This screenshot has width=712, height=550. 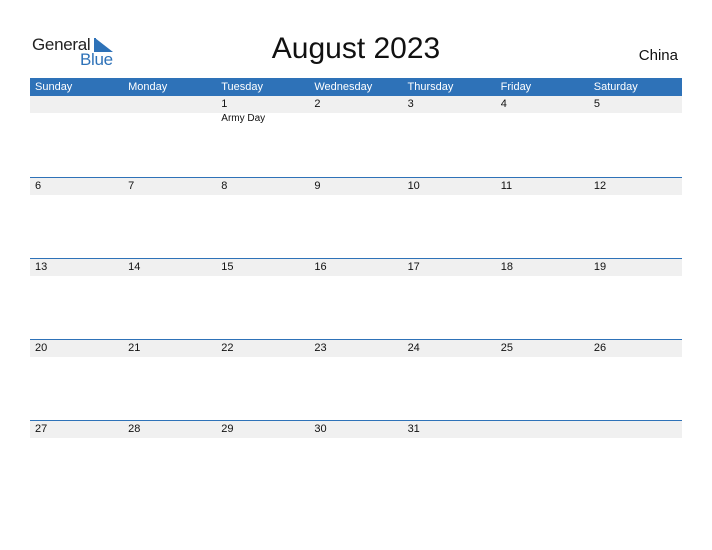 I want to click on day-number: 16, so click(x=320, y=267).